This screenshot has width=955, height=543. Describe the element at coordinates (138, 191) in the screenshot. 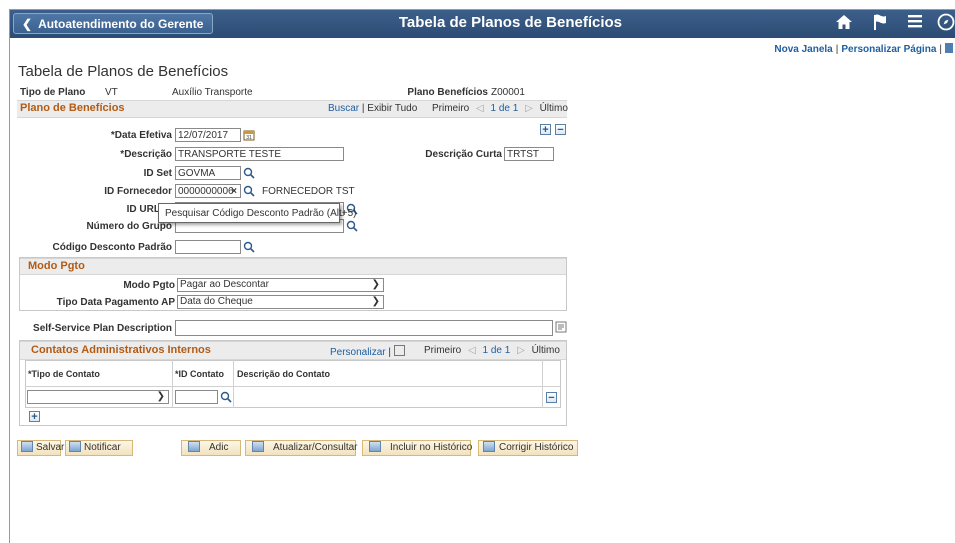

I see `vendor-id-label: ID Fornecedor` at that location.